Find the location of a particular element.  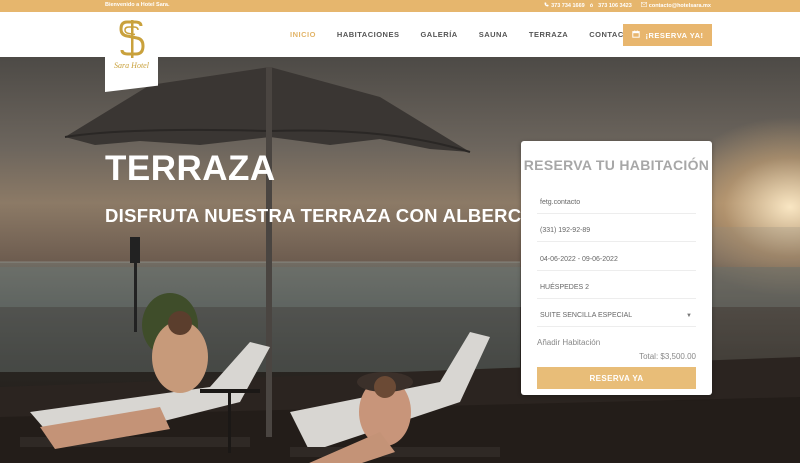

email-icon is located at coordinates (643, 5).